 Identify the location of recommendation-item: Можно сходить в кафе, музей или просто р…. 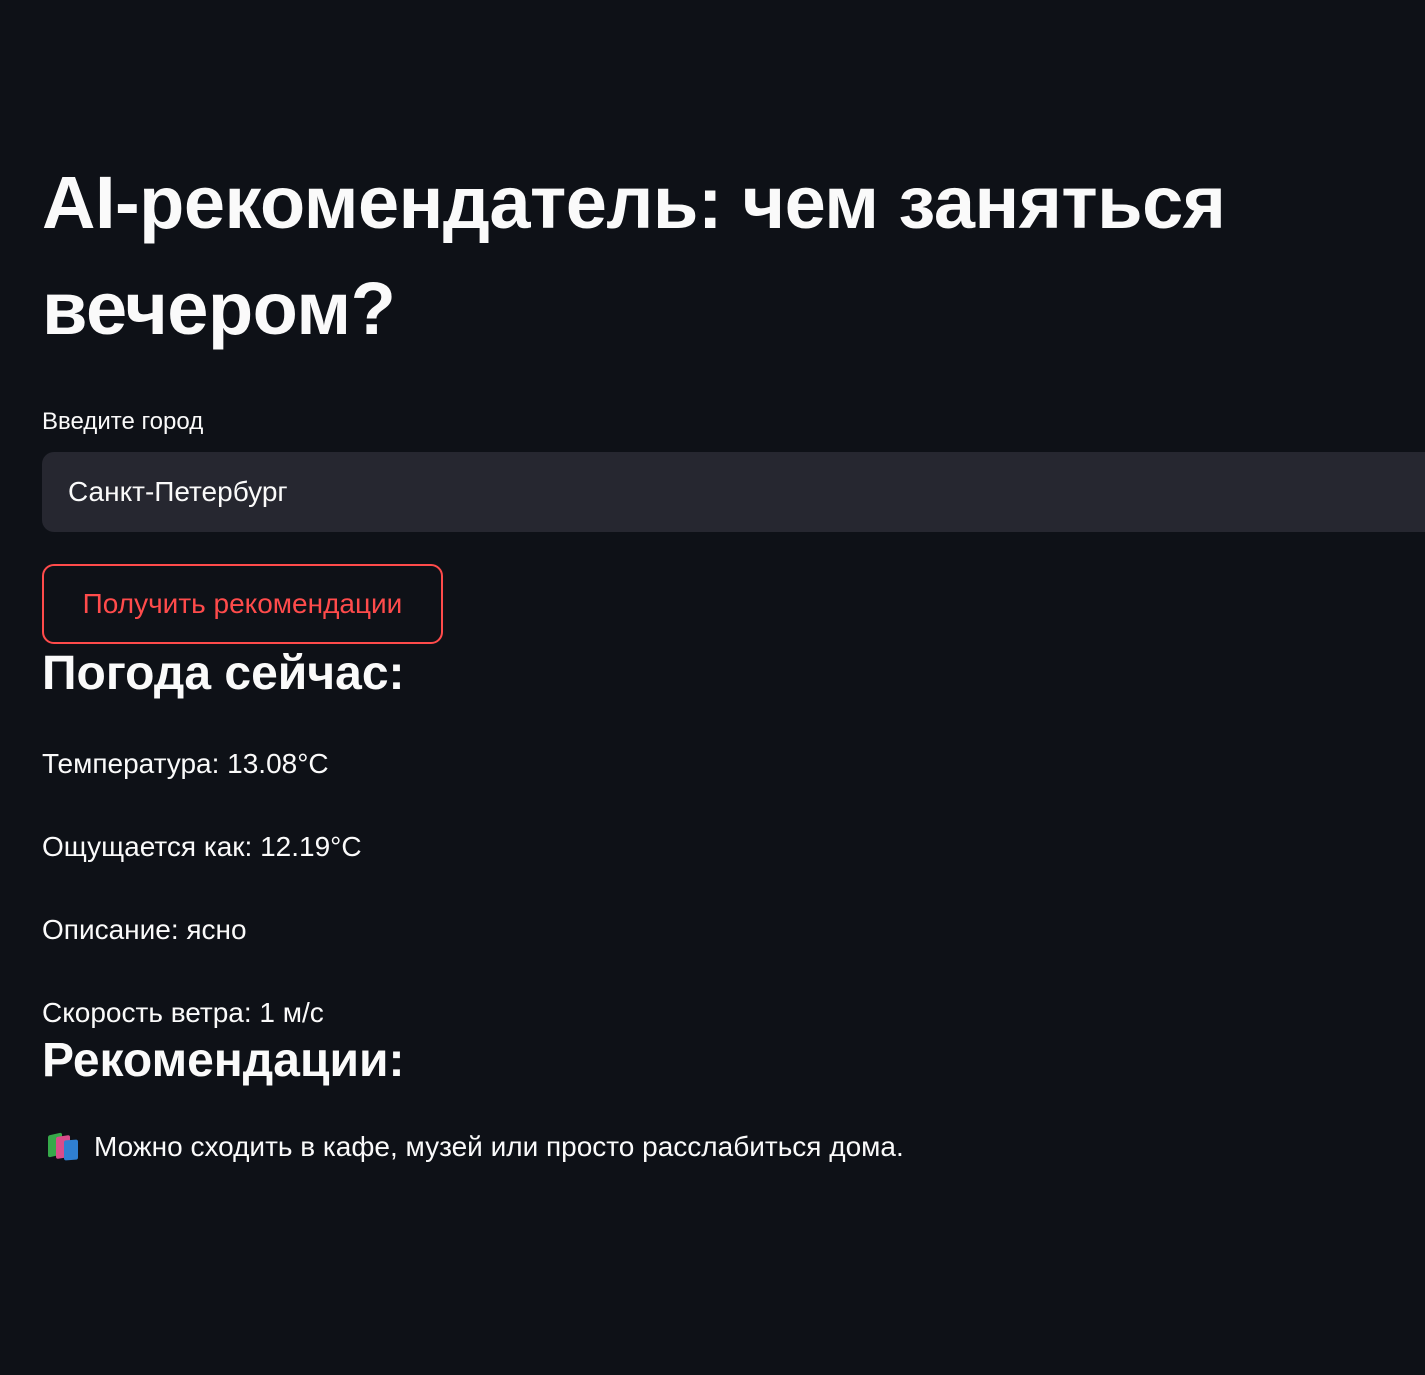
(733, 1147).